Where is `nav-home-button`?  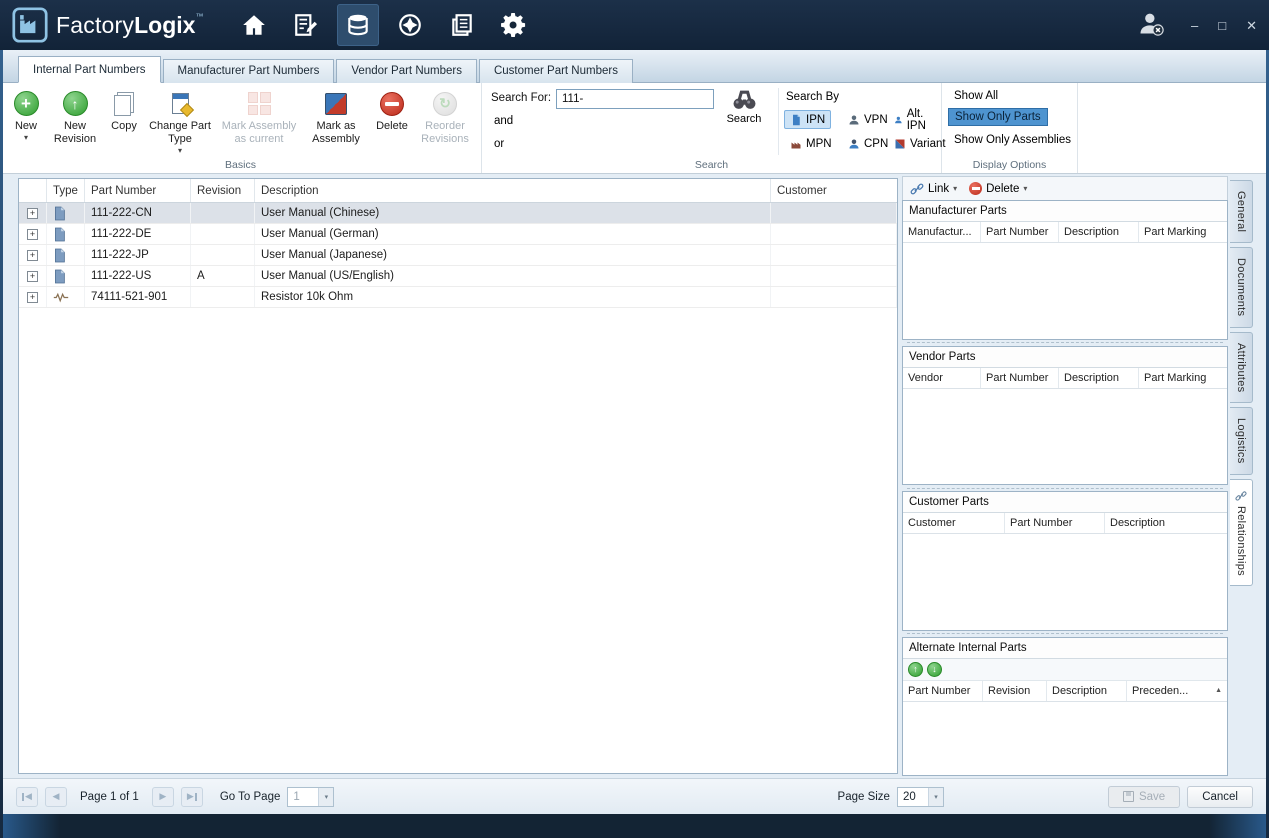
nav-home-button is located at coordinates (254, 25).